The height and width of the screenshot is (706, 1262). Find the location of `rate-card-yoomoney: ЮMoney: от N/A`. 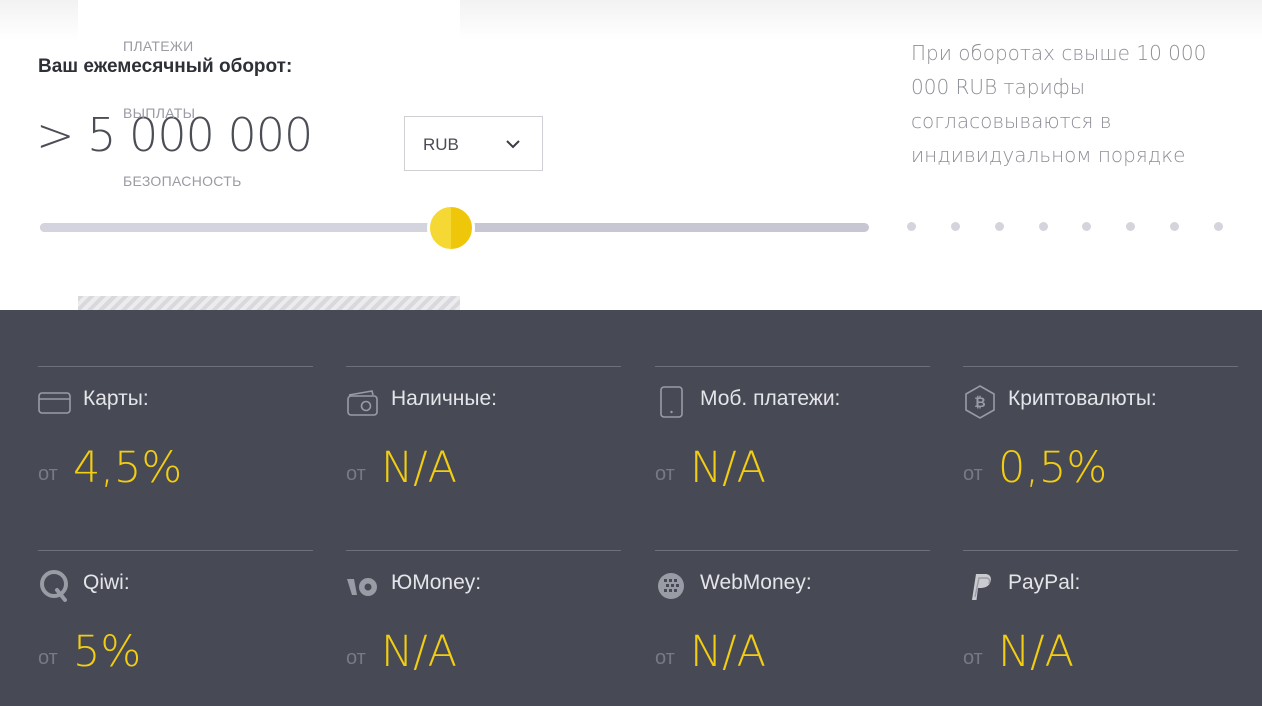

rate-card-yoomoney: ЮMoney: от N/A is located at coordinates (483, 625).